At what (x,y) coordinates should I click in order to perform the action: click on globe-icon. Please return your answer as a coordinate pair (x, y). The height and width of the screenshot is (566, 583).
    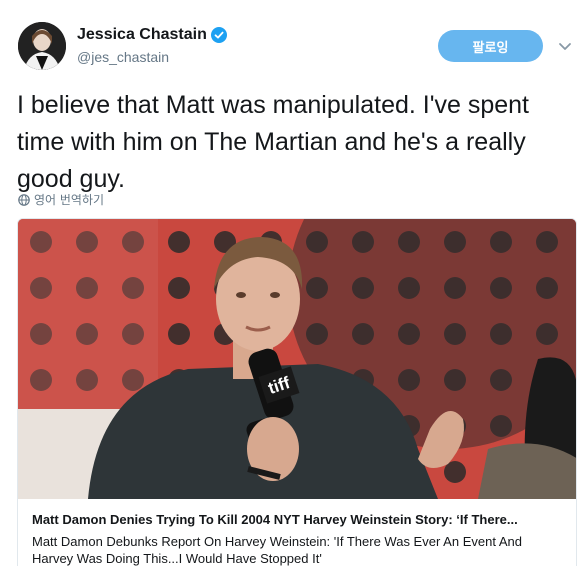
    Looking at the image, I should click on (24, 199).